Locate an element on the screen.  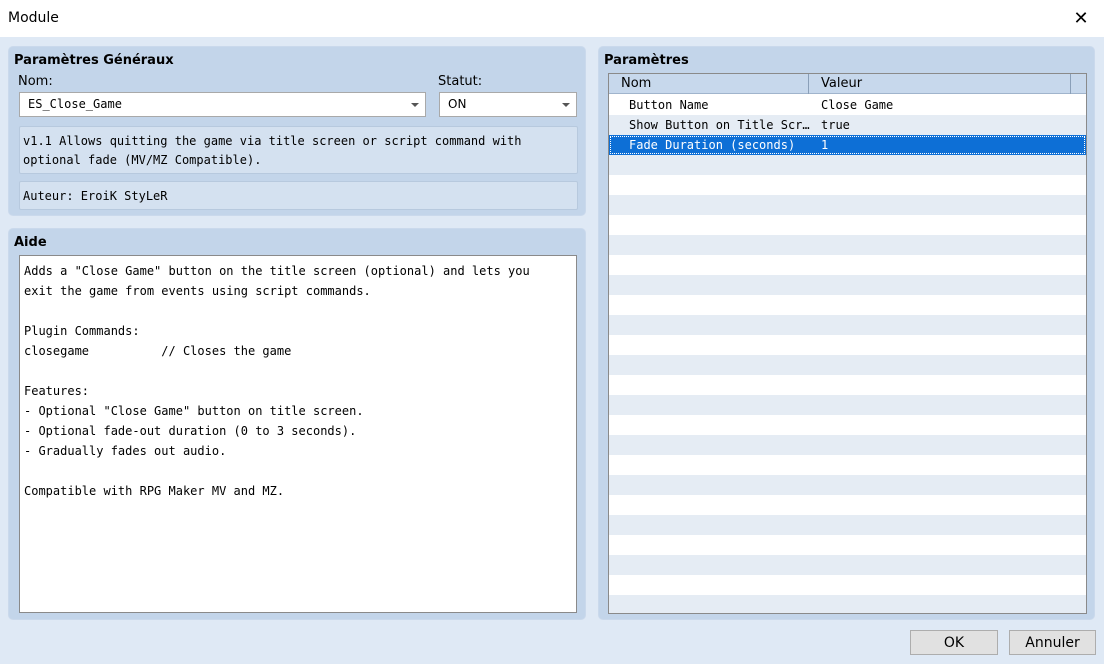
status-select: ON is located at coordinates (508, 104).